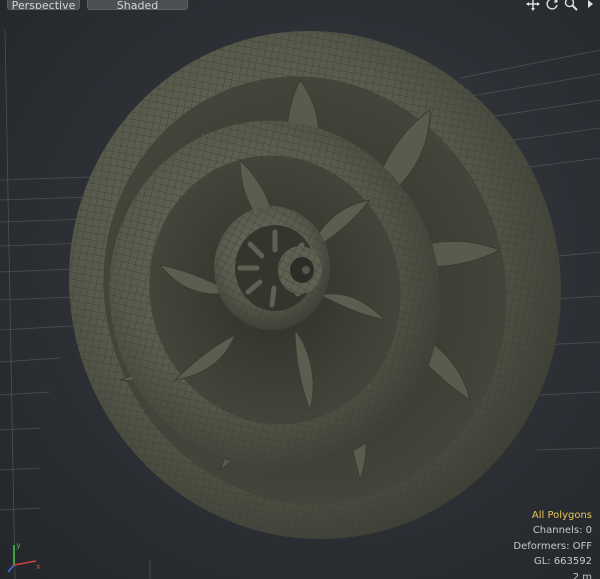 The width and height of the screenshot is (600, 579). Describe the element at coordinates (552, 5) in the screenshot. I see `rotate-view-icon` at that location.